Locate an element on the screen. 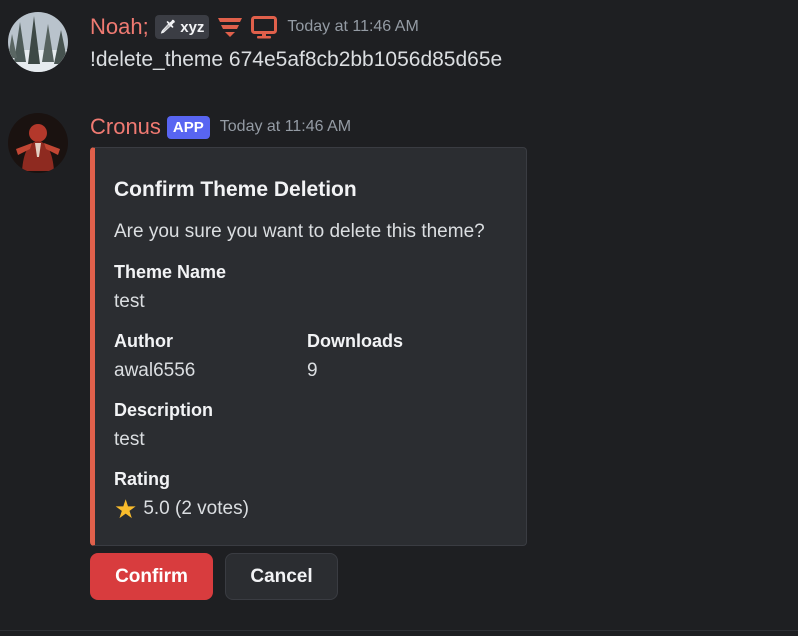 The width and height of the screenshot is (798, 636). field-value-description: test is located at coordinates (129, 439).